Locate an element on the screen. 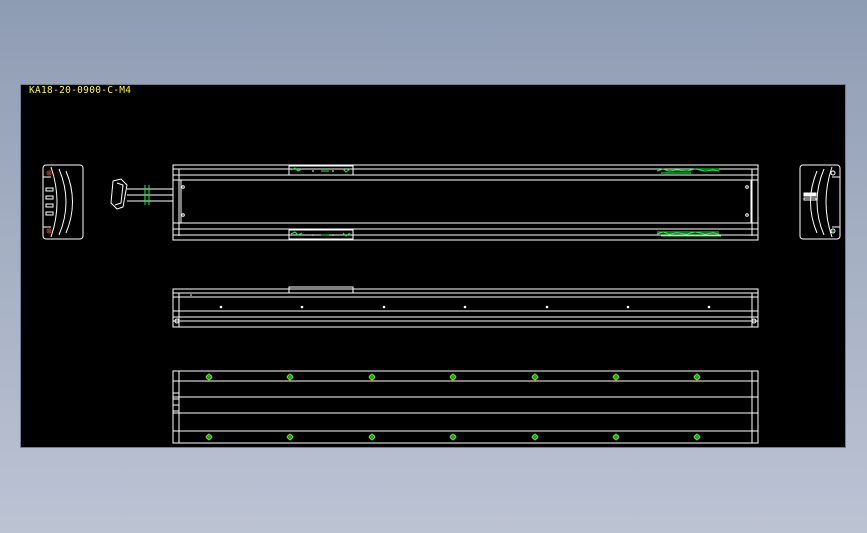 This screenshot has height=533, width=867. motor-cable-icon is located at coordinates (141, 194).